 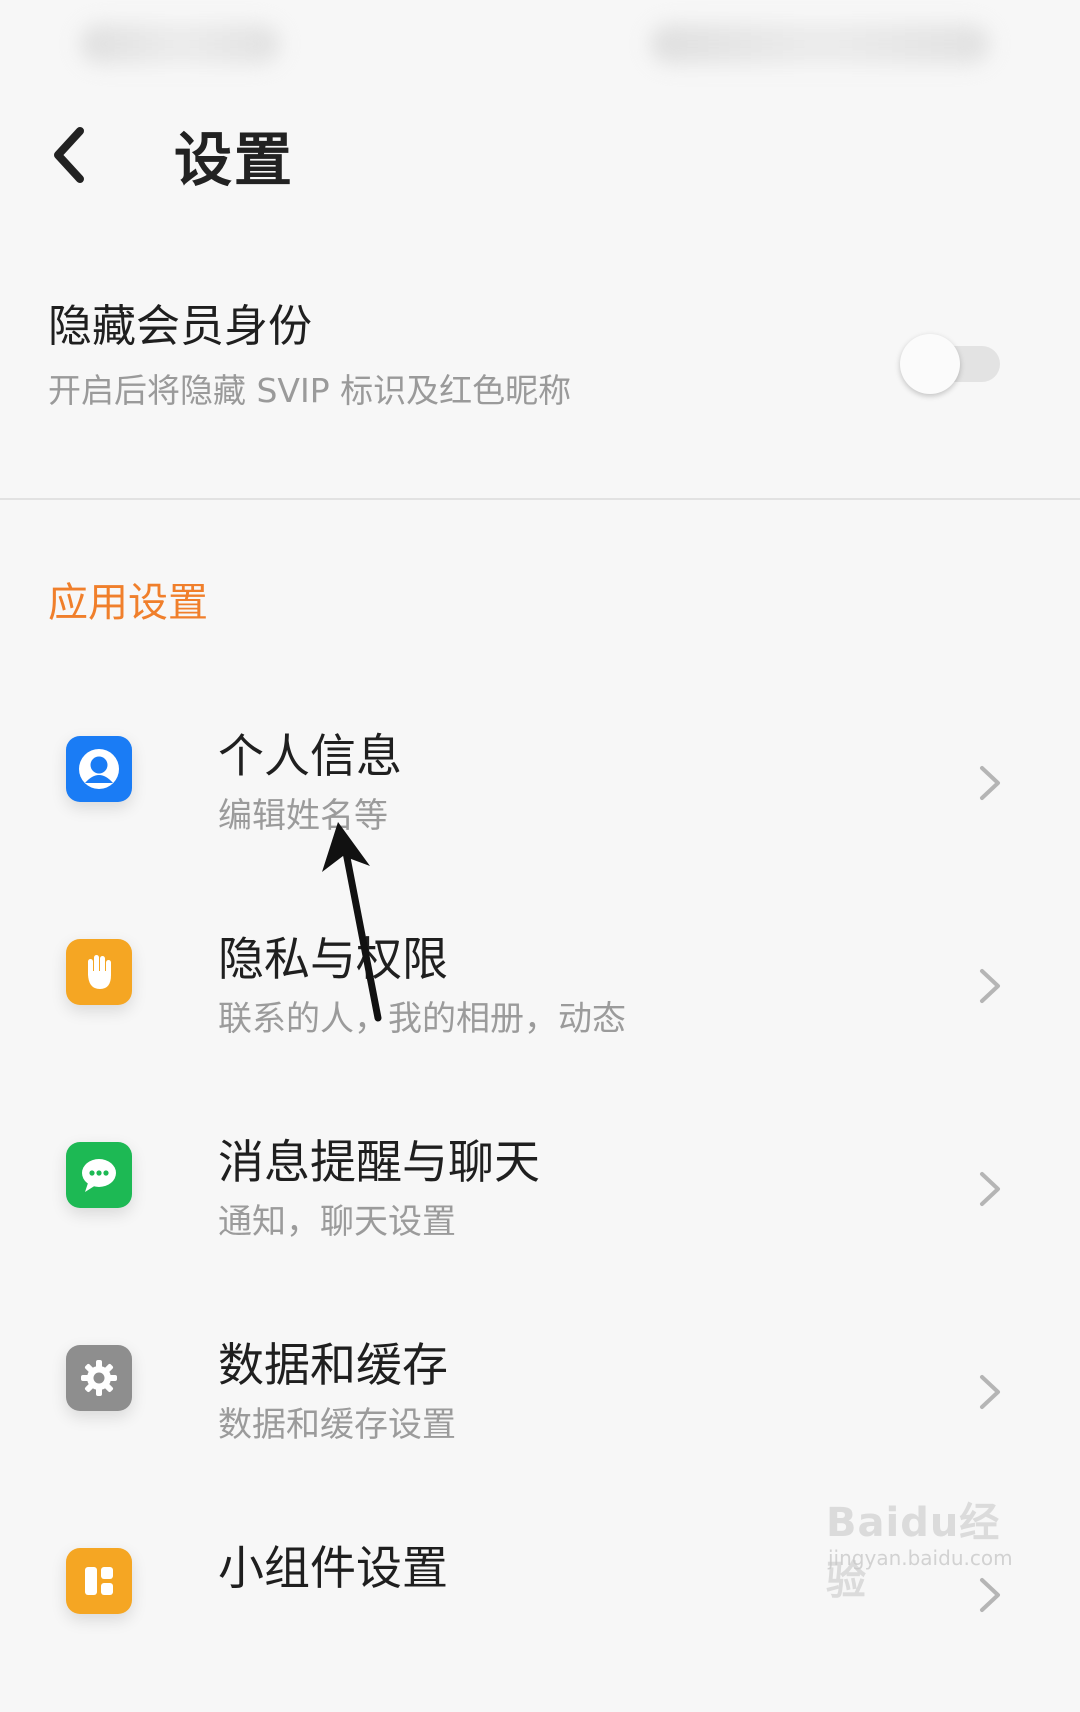 What do you see at coordinates (333, 1365) in the screenshot?
I see `settings-item-title: 数据和缓存` at bounding box center [333, 1365].